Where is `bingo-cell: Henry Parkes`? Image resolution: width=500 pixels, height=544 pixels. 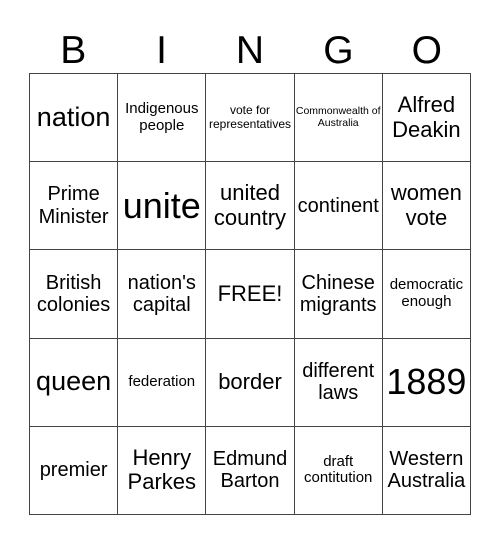
bingo-cell: Henry Parkes is located at coordinates (162, 470).